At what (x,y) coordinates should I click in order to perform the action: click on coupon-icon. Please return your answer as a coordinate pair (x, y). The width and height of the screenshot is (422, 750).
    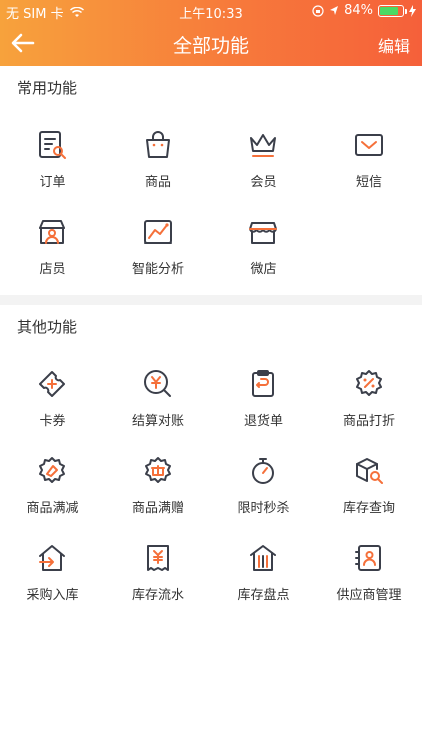
    Looking at the image, I should click on (52, 384).